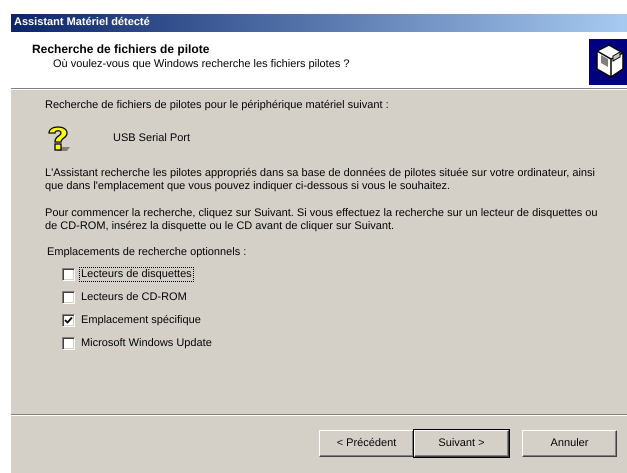 The width and height of the screenshot is (627, 473). Describe the element at coordinates (146, 343) in the screenshot. I see `checkbox-label: Microsoft Windows Update` at that location.